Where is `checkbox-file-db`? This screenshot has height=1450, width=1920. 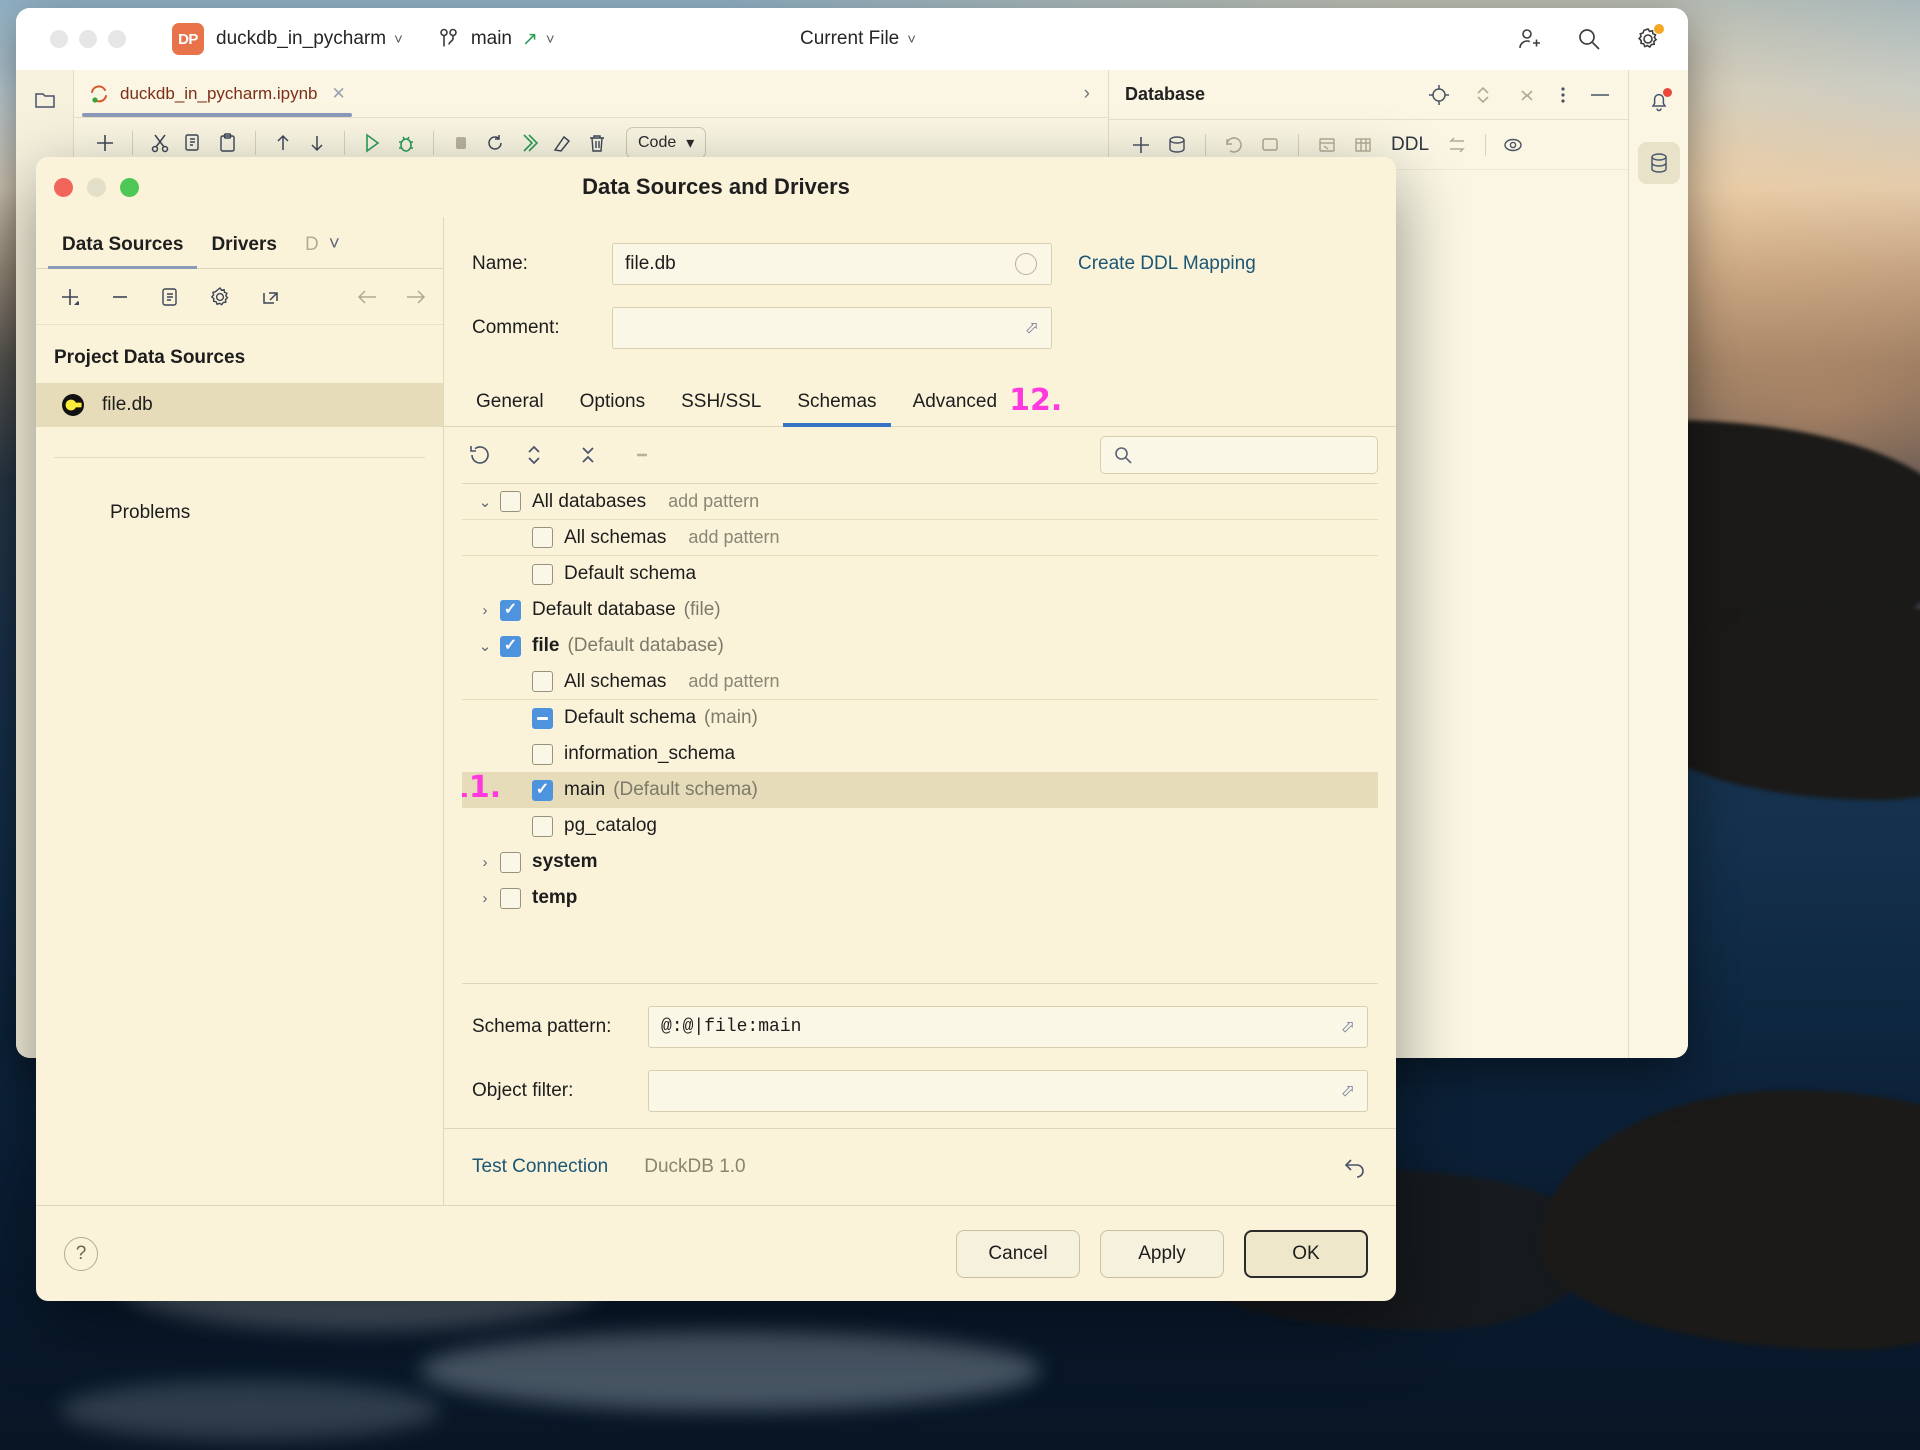 checkbox-file-db is located at coordinates (510, 646).